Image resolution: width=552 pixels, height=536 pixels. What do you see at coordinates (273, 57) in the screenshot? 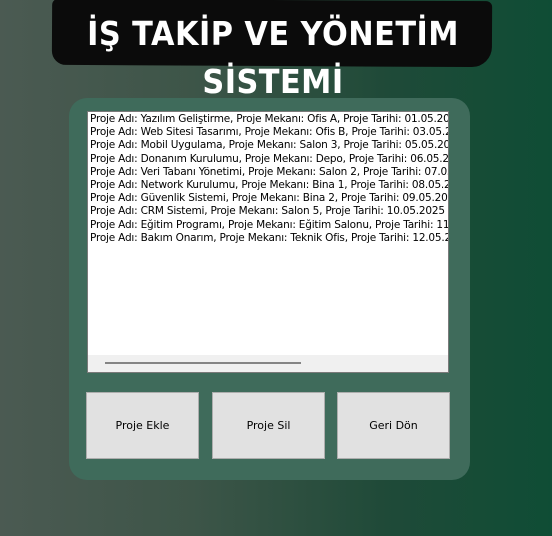
I see `page-title: İŞ TAKİP VE YÖNETİM SİSTEMİ` at bounding box center [273, 57].